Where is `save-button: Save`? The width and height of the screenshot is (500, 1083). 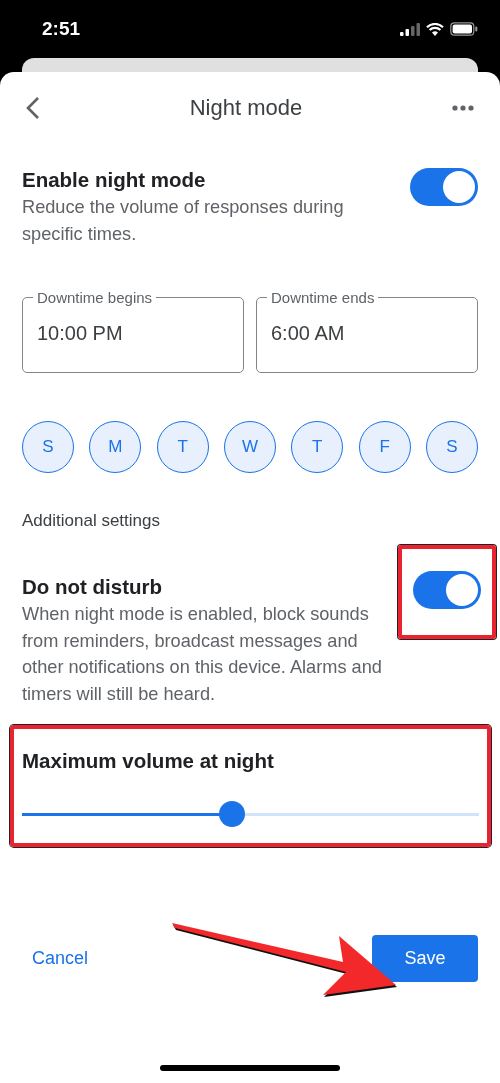 save-button: Save is located at coordinates (425, 958).